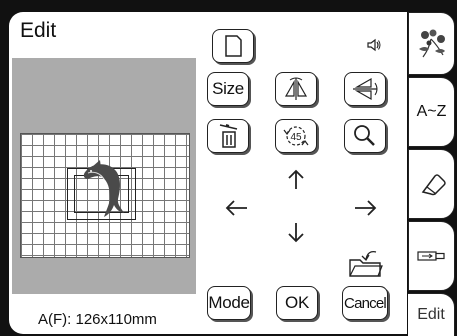 The width and height of the screenshot is (457, 336). I want to click on tab-pattern, so click(431, 43).